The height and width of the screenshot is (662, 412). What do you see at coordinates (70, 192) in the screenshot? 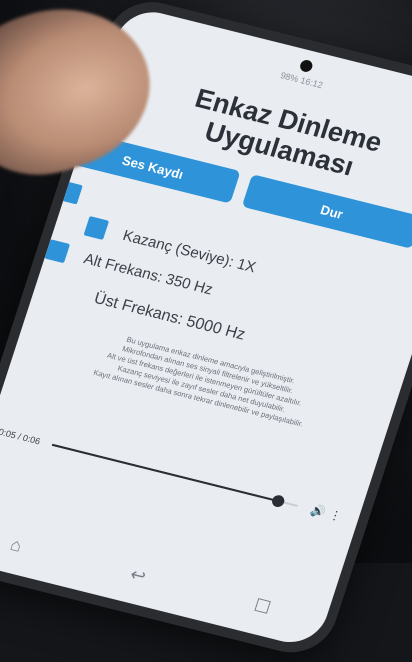
I see `checkbox` at bounding box center [70, 192].